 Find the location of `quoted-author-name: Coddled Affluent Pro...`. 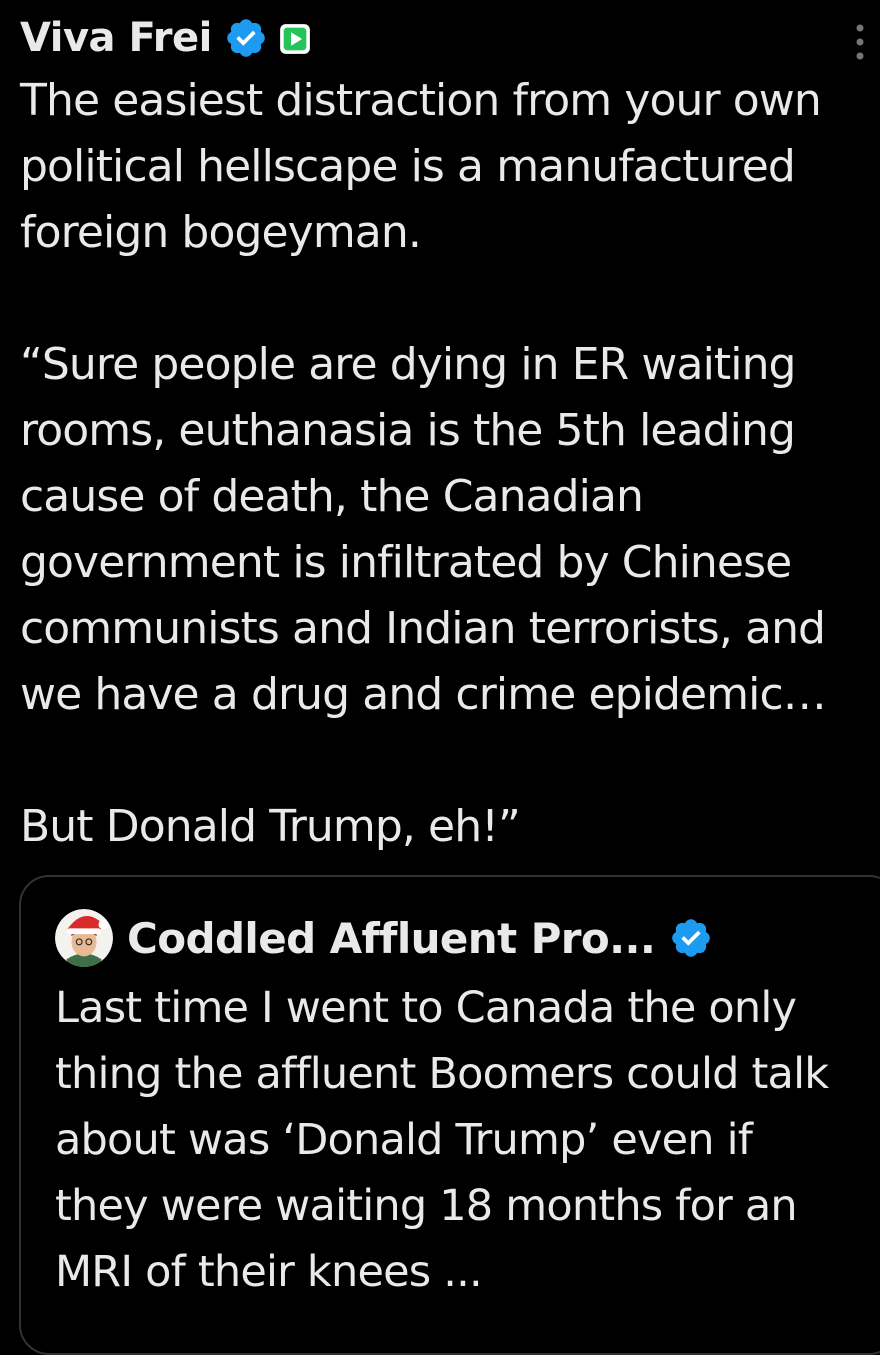

quoted-author-name: Coddled Affluent Pro... is located at coordinates (391, 938).